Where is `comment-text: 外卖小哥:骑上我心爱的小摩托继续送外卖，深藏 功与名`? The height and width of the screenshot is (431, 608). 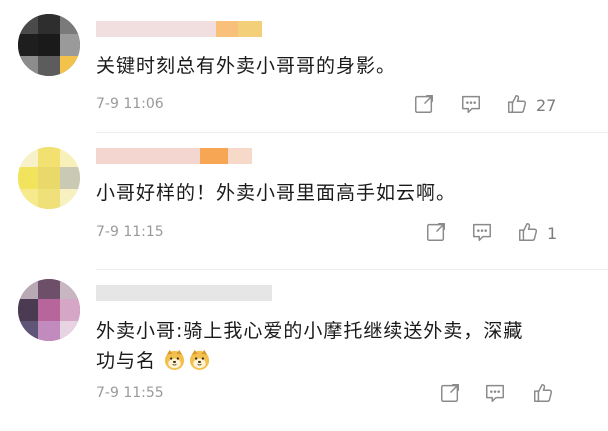
comment-text: 外卖小哥:骑上我心爱的小摩托继续送外卖，深藏 功与名 is located at coordinates (342, 346).